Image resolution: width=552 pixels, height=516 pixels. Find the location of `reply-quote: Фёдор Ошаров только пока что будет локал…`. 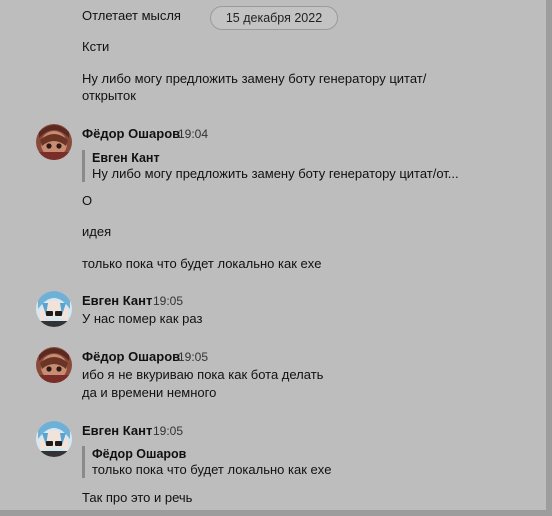

reply-quote: Фёдор Ошаров только пока что будет локал… is located at coordinates (283, 462).